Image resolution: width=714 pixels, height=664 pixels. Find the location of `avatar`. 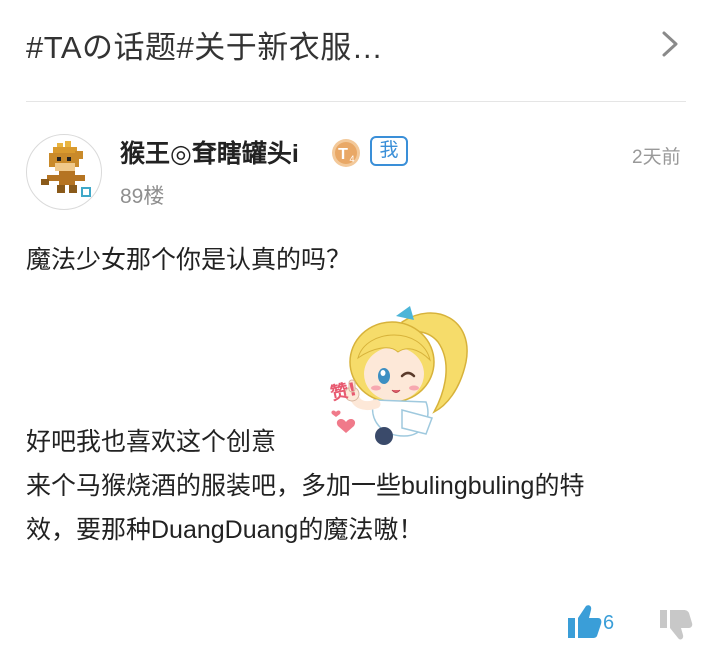

avatar is located at coordinates (64, 172).